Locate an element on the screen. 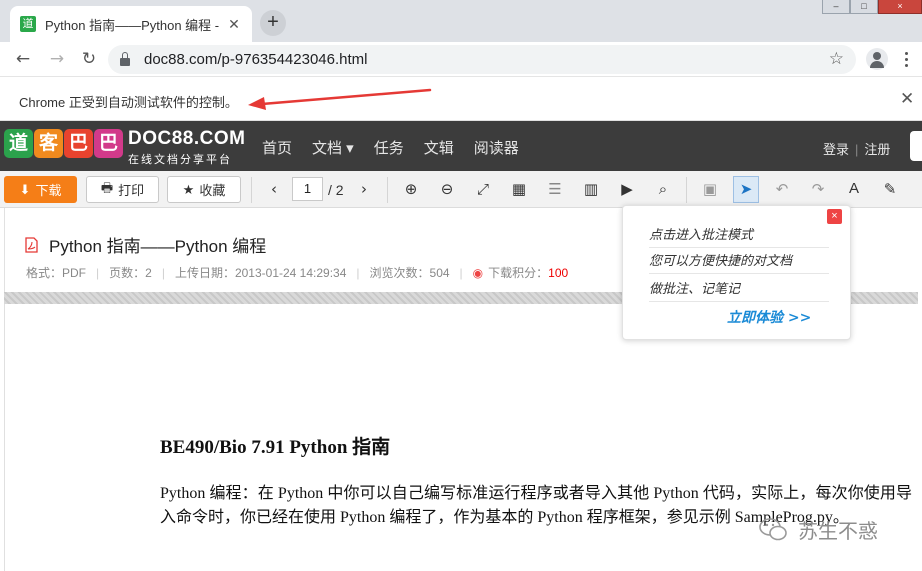 Image resolution: width=922 pixels, height=571 pixels. logo-tile: 道 is located at coordinates (18, 143).